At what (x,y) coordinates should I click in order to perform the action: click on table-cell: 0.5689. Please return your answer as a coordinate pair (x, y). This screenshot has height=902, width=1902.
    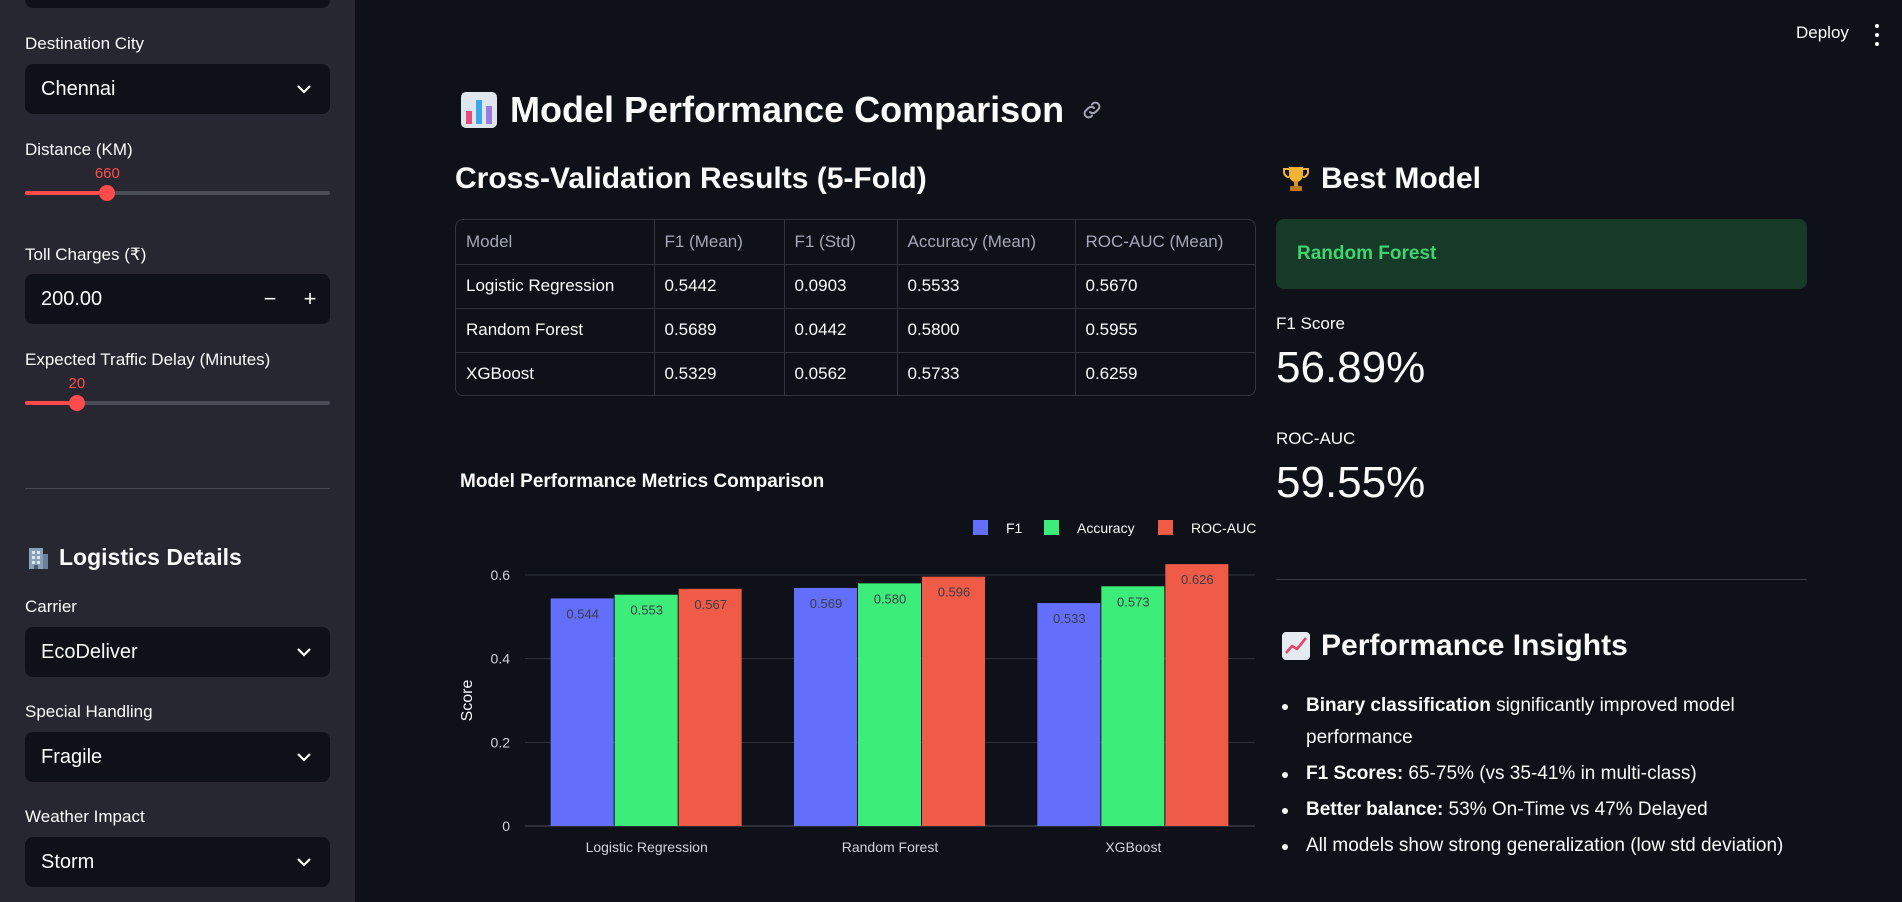
    Looking at the image, I should click on (719, 330).